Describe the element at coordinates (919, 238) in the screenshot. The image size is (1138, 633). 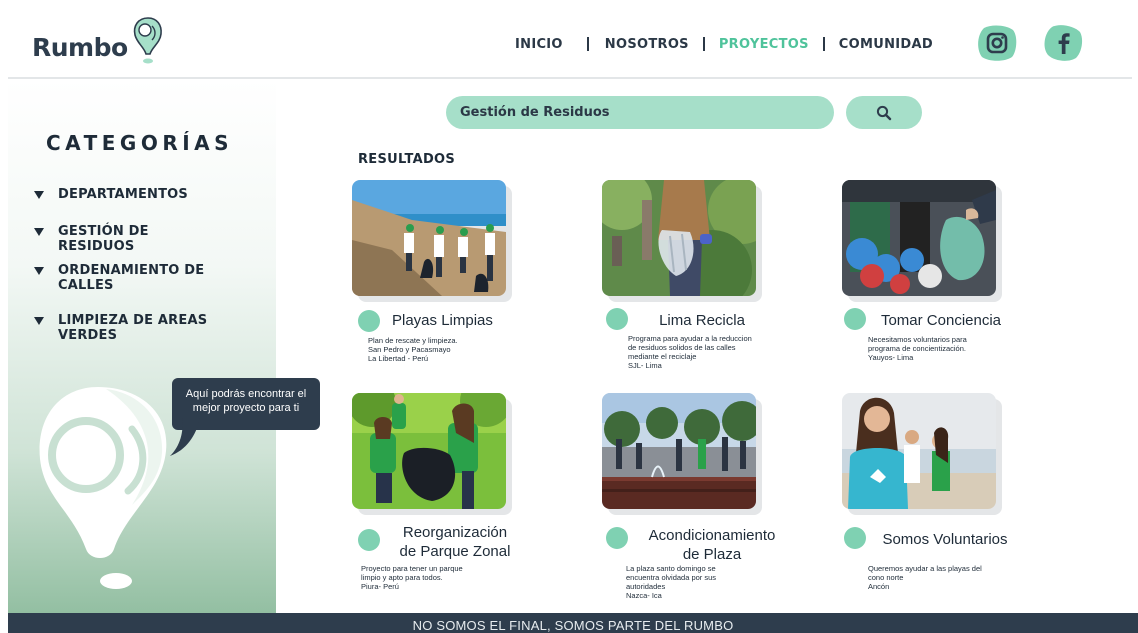
I see `waste-sorting-photo` at that location.